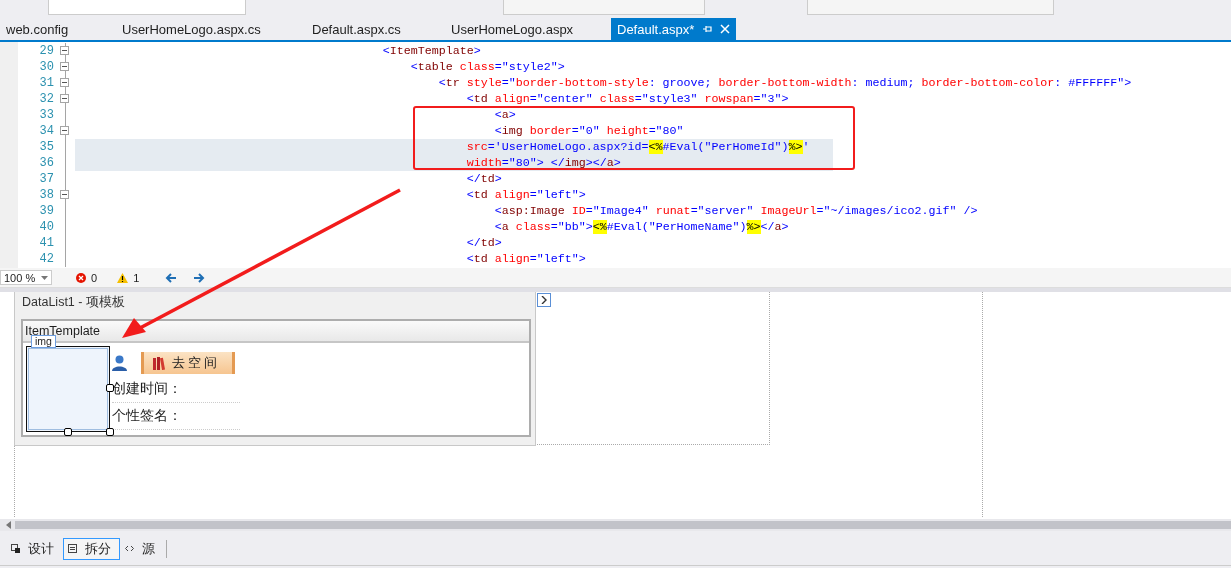 This screenshot has height=568, width=1231. What do you see at coordinates (68, 389) in the screenshot?
I see `image-placeholder` at bounding box center [68, 389].